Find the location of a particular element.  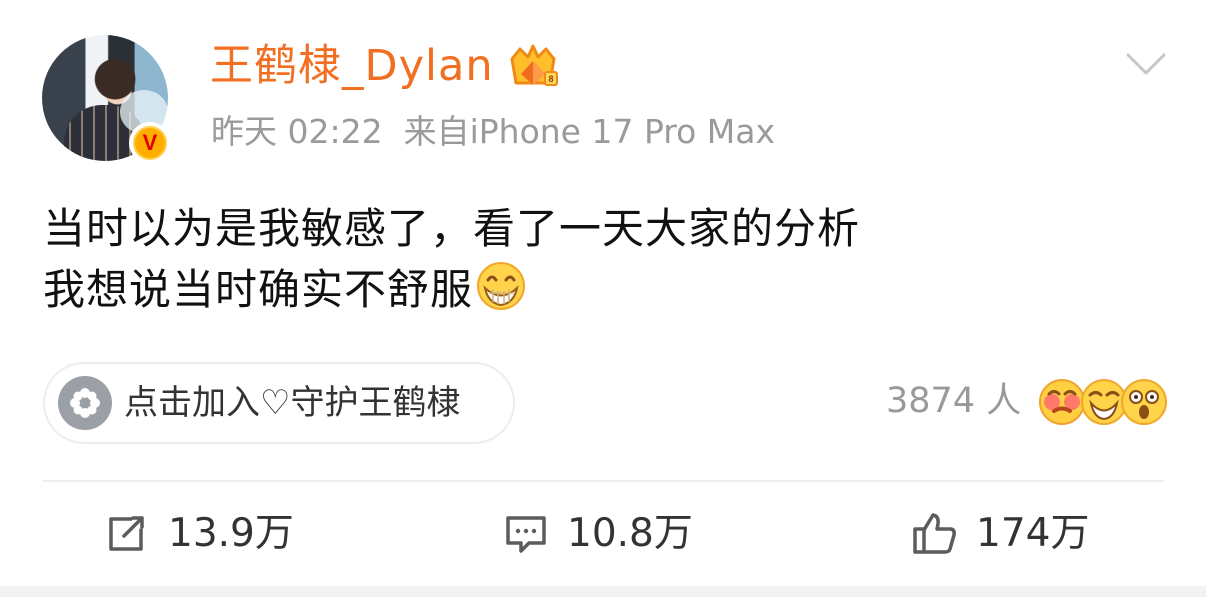

joined-people-count: 3874 人 is located at coordinates (954, 401).